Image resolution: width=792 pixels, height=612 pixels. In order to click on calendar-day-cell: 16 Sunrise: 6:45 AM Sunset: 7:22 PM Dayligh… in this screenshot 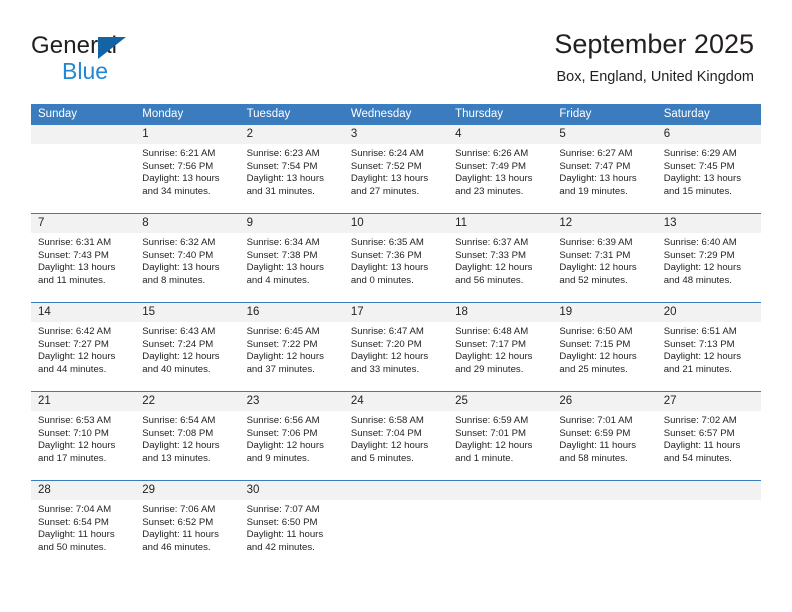, I will do `click(291, 347)`.